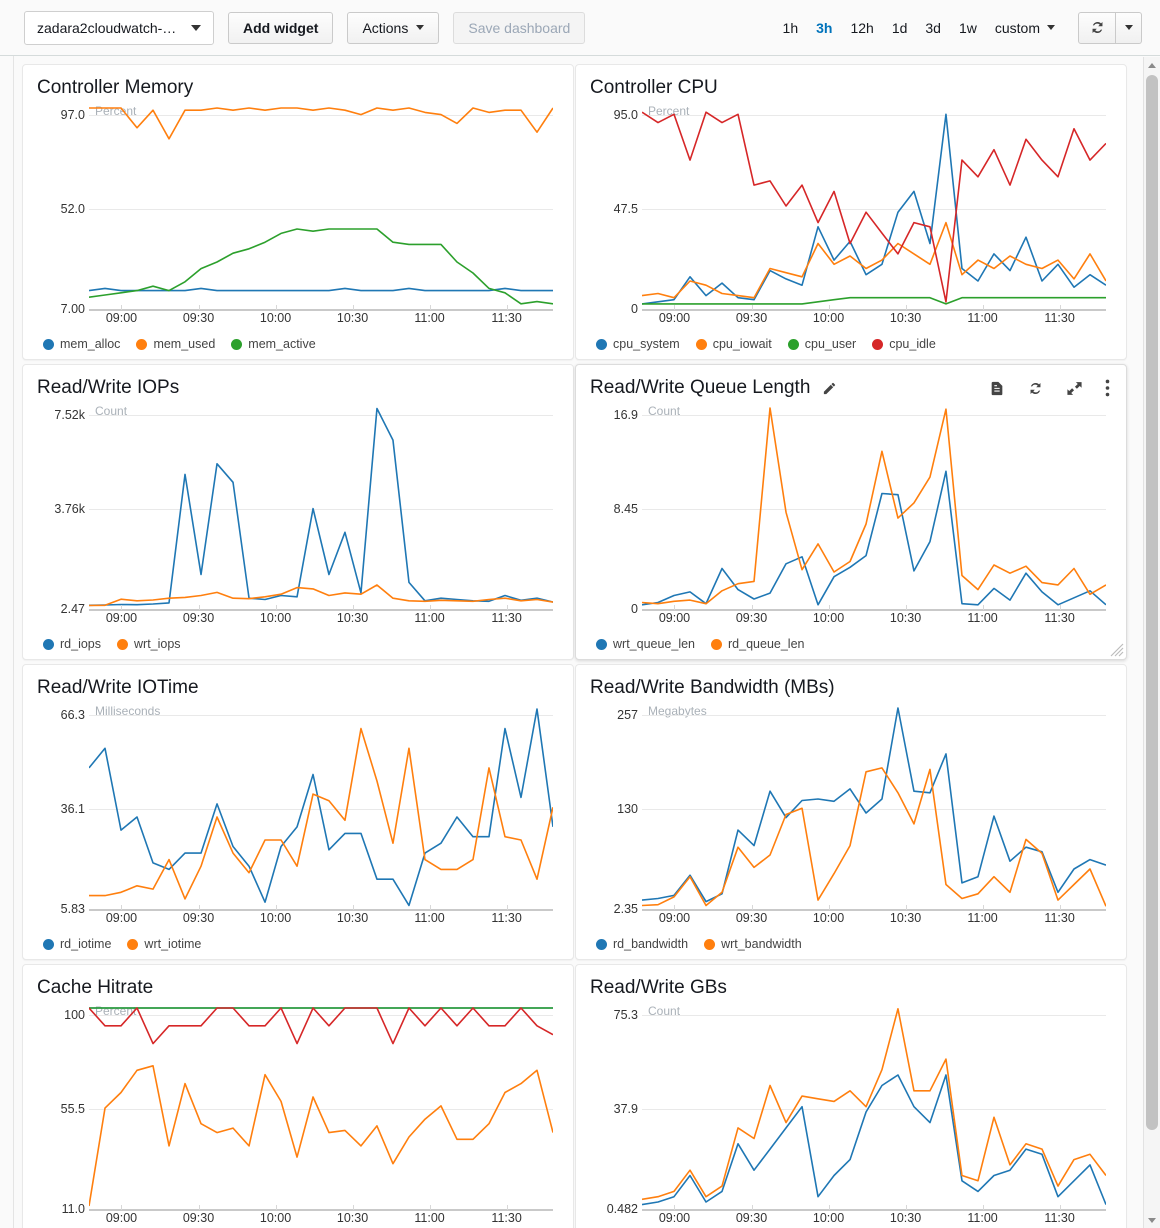  I want to click on chart-area: Percent 97.0 52.0 7.00, so click(298, 209).